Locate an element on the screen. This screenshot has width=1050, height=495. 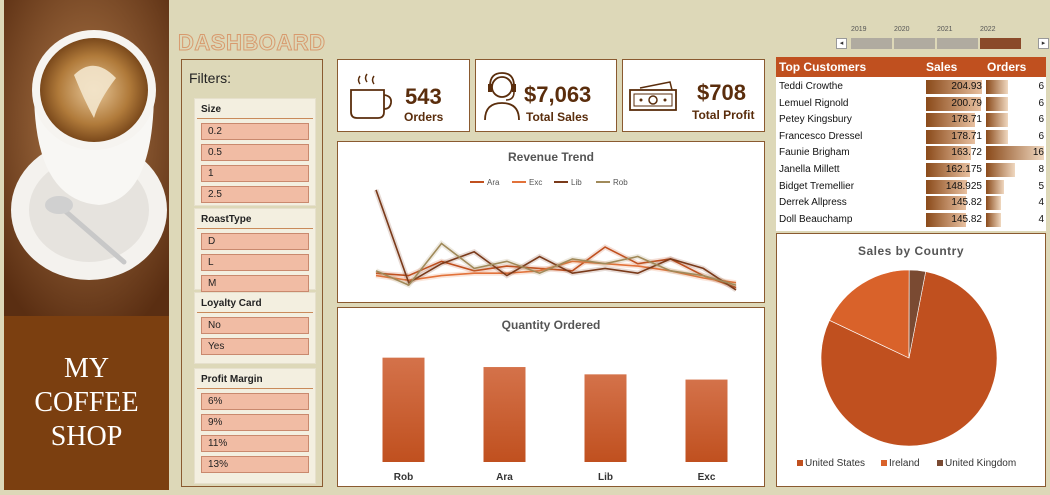
quantity-ordered-panel: Quantity Ordered Rob Ara Lib Exc is located at coordinates (551, 397).